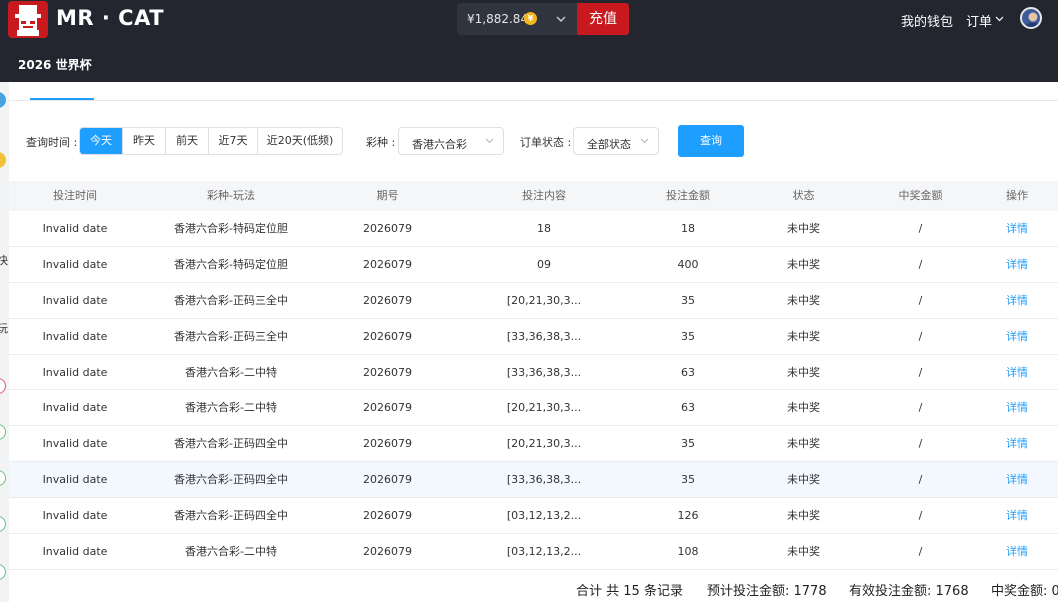 This screenshot has width=1058, height=602. I want to click on subnav-world-cup: 2026 世界杯, so click(55, 64).